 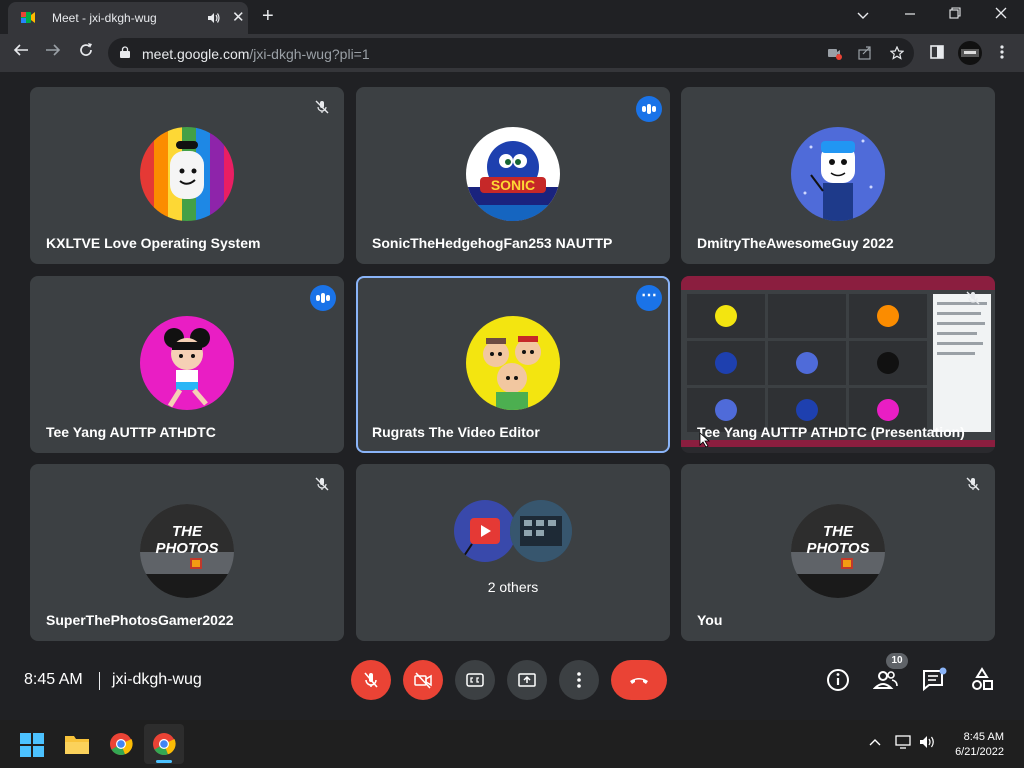 What do you see at coordinates (838, 680) in the screenshot?
I see `meeting-details-icon` at bounding box center [838, 680].